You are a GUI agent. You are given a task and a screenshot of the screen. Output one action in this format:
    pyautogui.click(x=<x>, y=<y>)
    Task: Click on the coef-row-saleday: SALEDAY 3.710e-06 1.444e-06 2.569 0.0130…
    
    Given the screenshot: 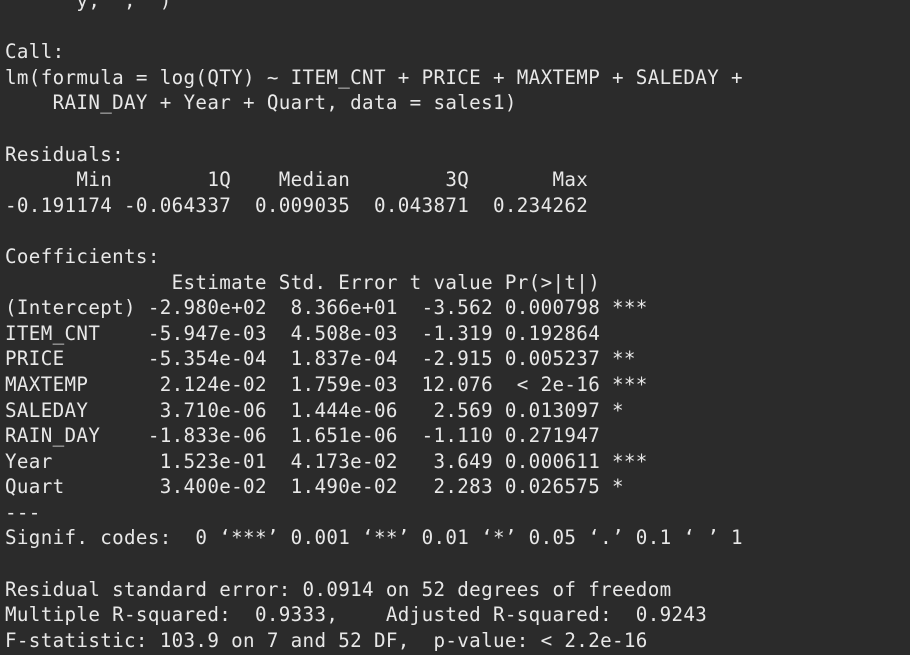 What is the action you would take?
    pyautogui.click(x=314, y=410)
    